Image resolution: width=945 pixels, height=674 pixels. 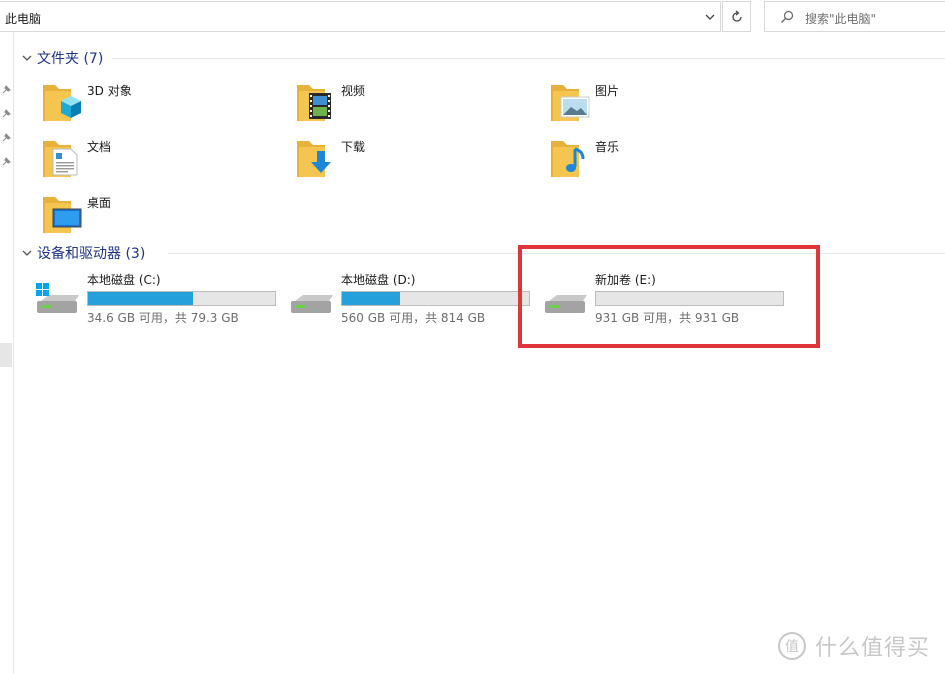 What do you see at coordinates (99, 203) in the screenshot?
I see `folder-label: 桌面` at bounding box center [99, 203].